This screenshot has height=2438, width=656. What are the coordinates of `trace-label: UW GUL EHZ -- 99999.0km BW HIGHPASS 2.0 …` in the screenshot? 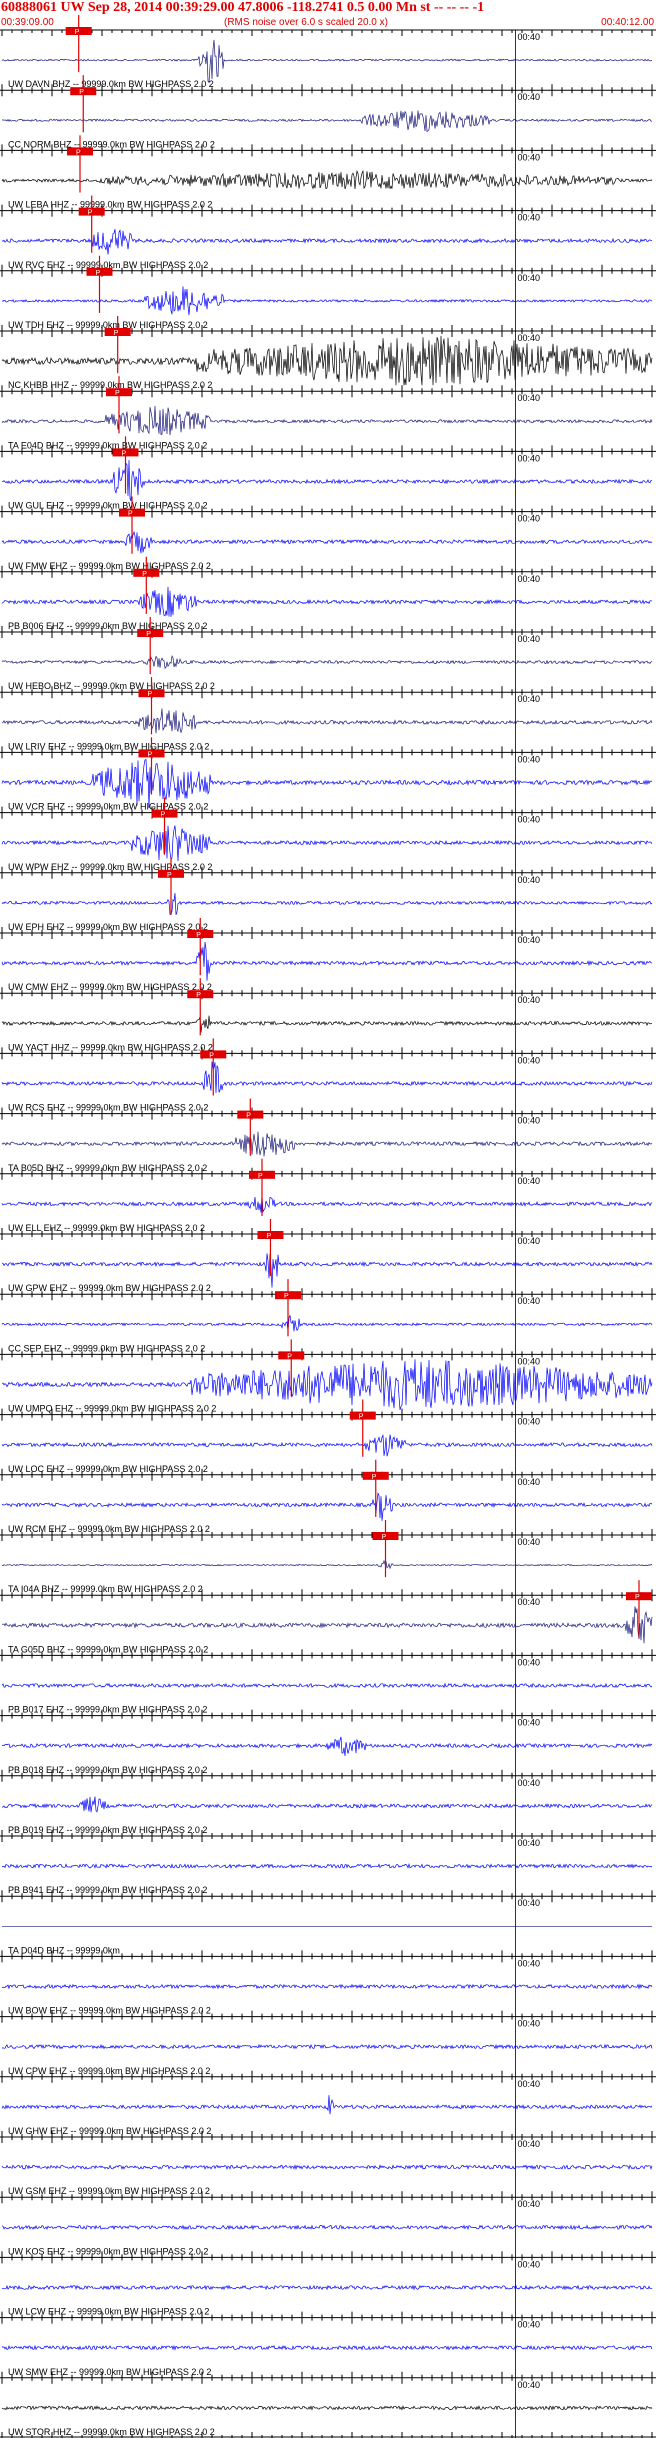 It's located at (108, 506).